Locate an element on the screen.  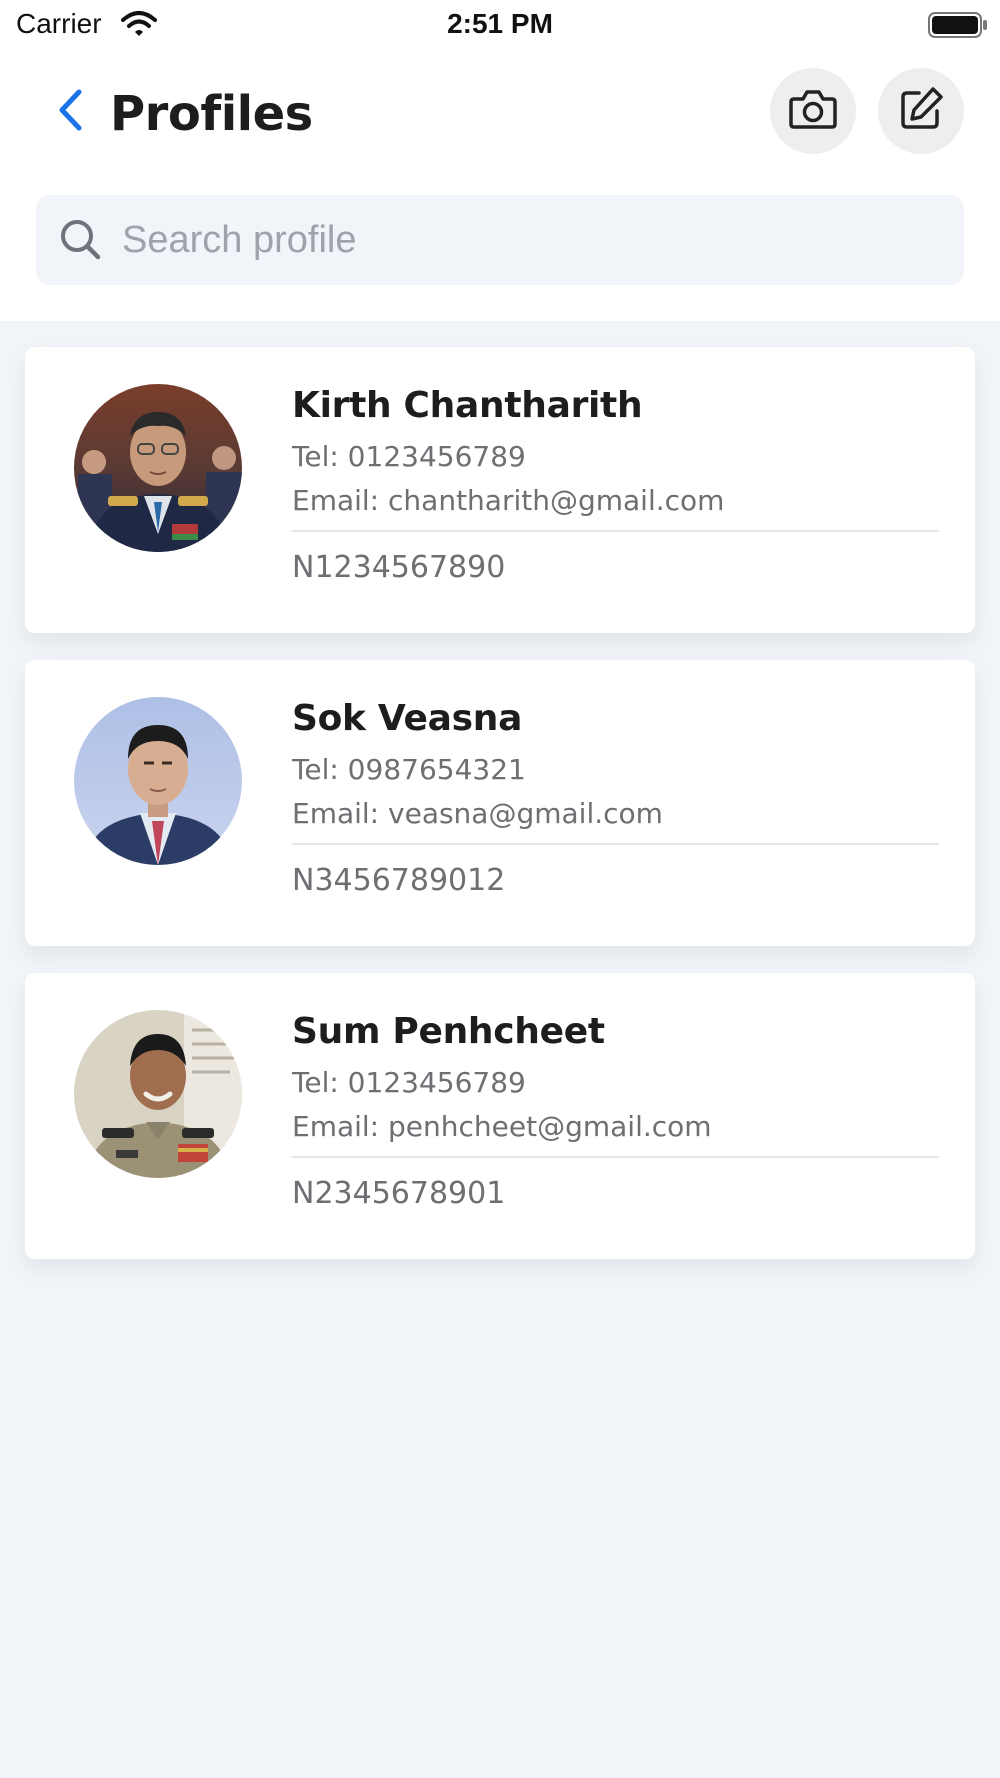
camera-button is located at coordinates (813, 111).